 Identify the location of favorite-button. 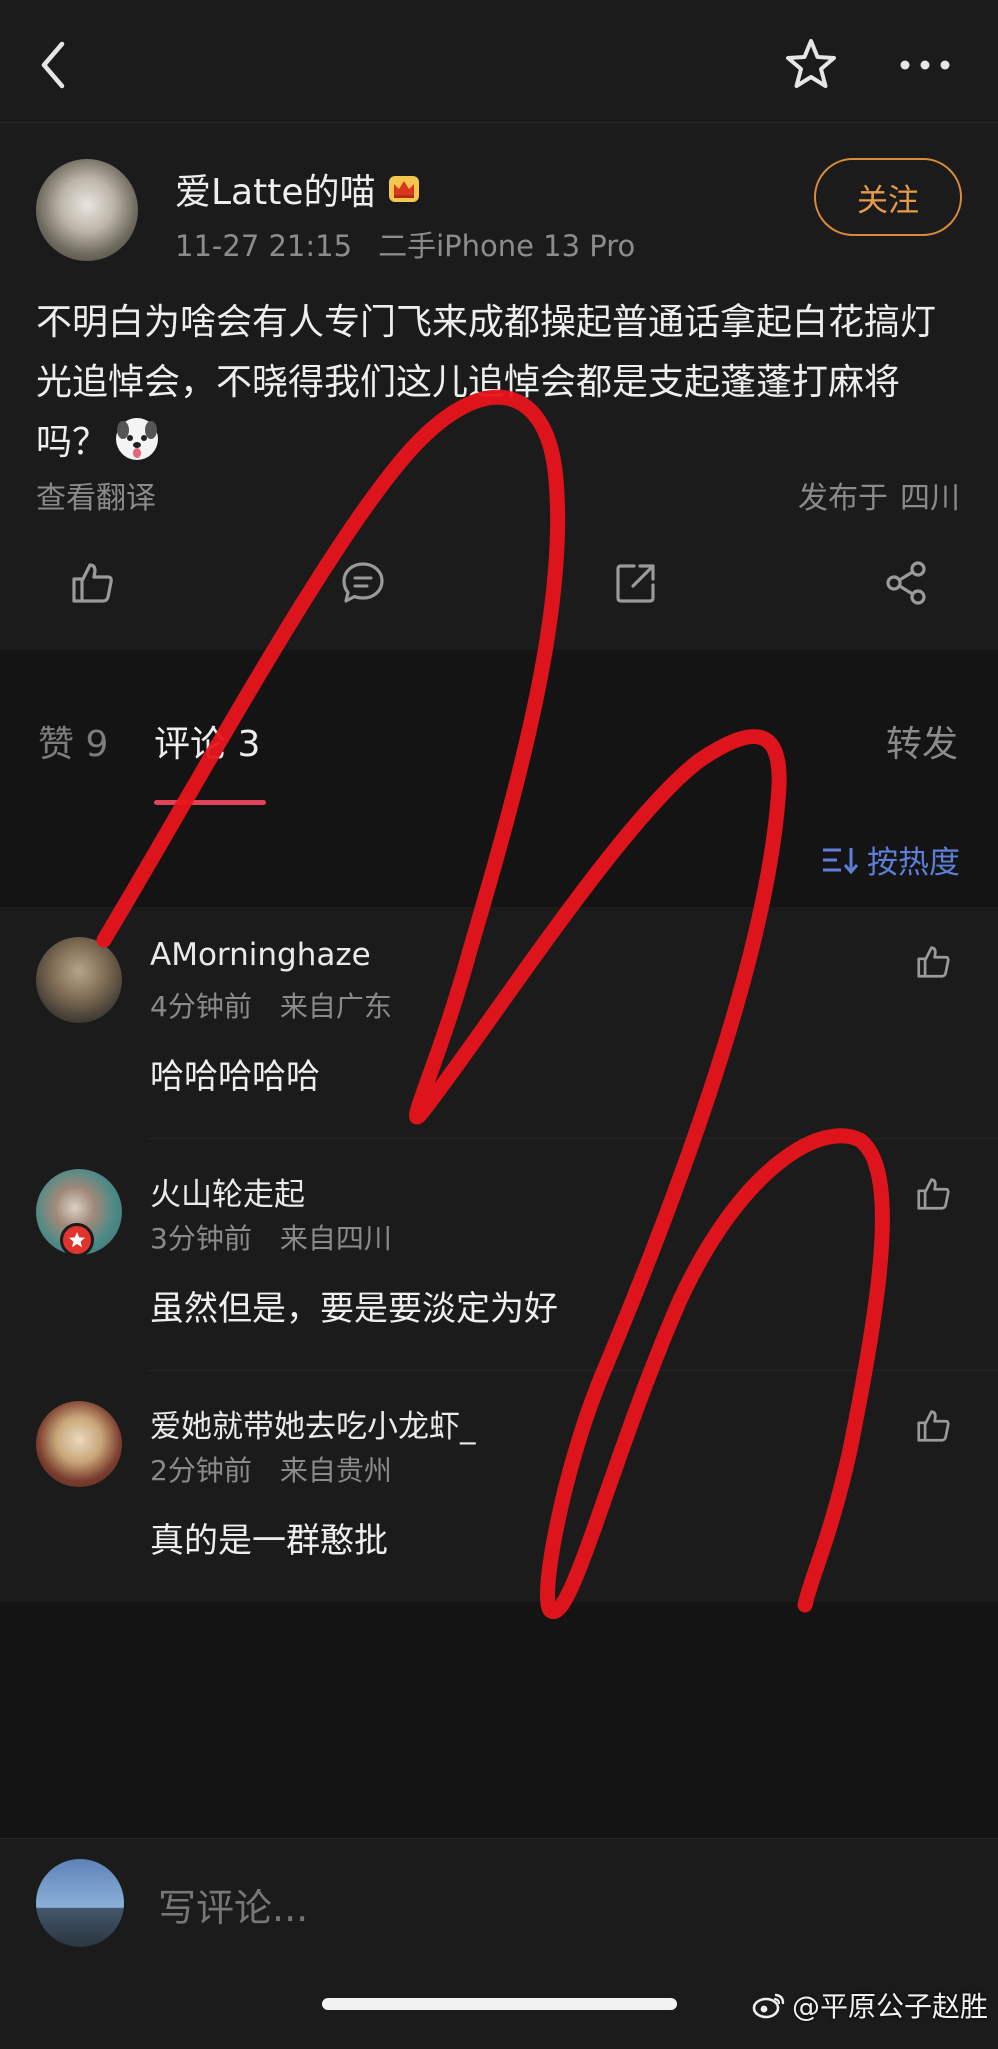
(811, 65).